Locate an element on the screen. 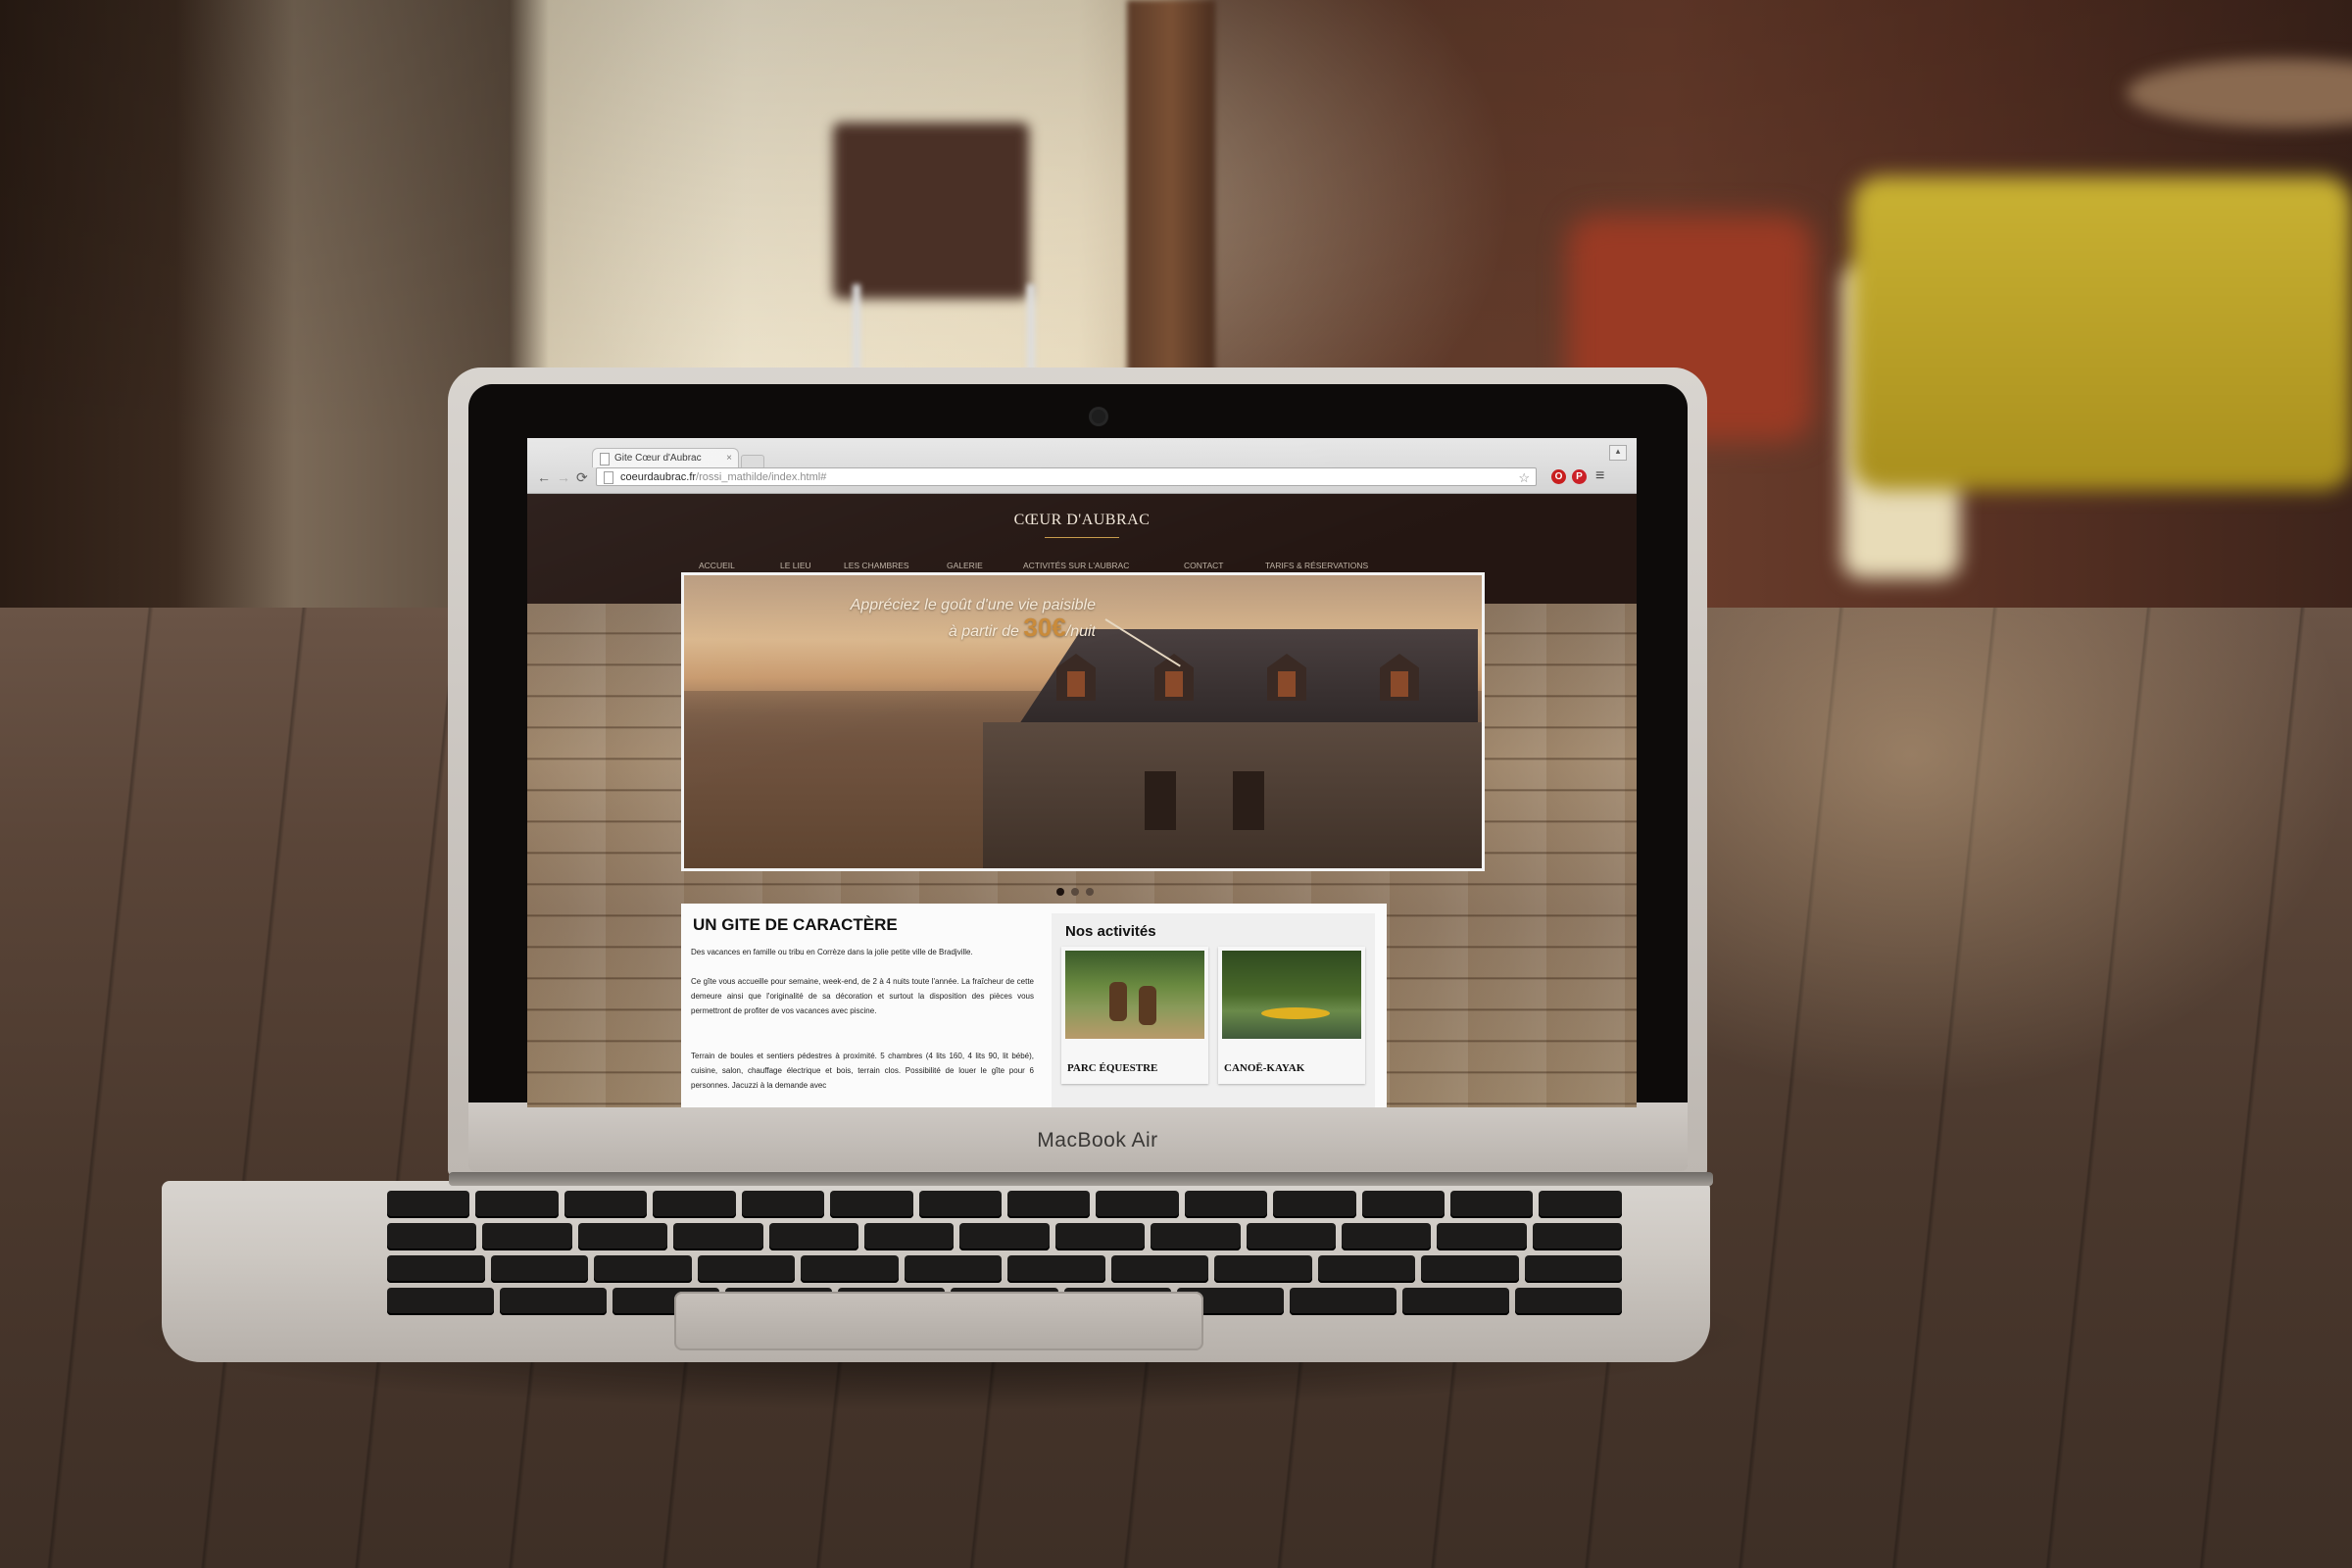  laptop-hinge is located at coordinates (1081, 1179).